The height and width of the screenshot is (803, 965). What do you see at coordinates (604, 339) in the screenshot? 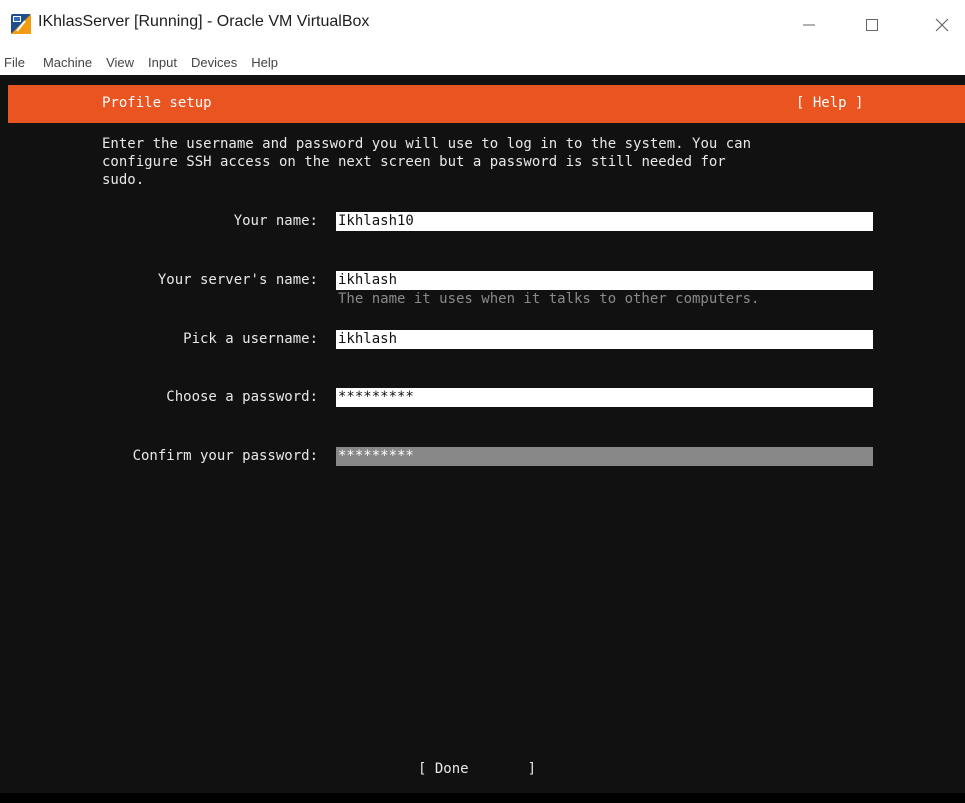
I see `username-input: ikhlash` at bounding box center [604, 339].